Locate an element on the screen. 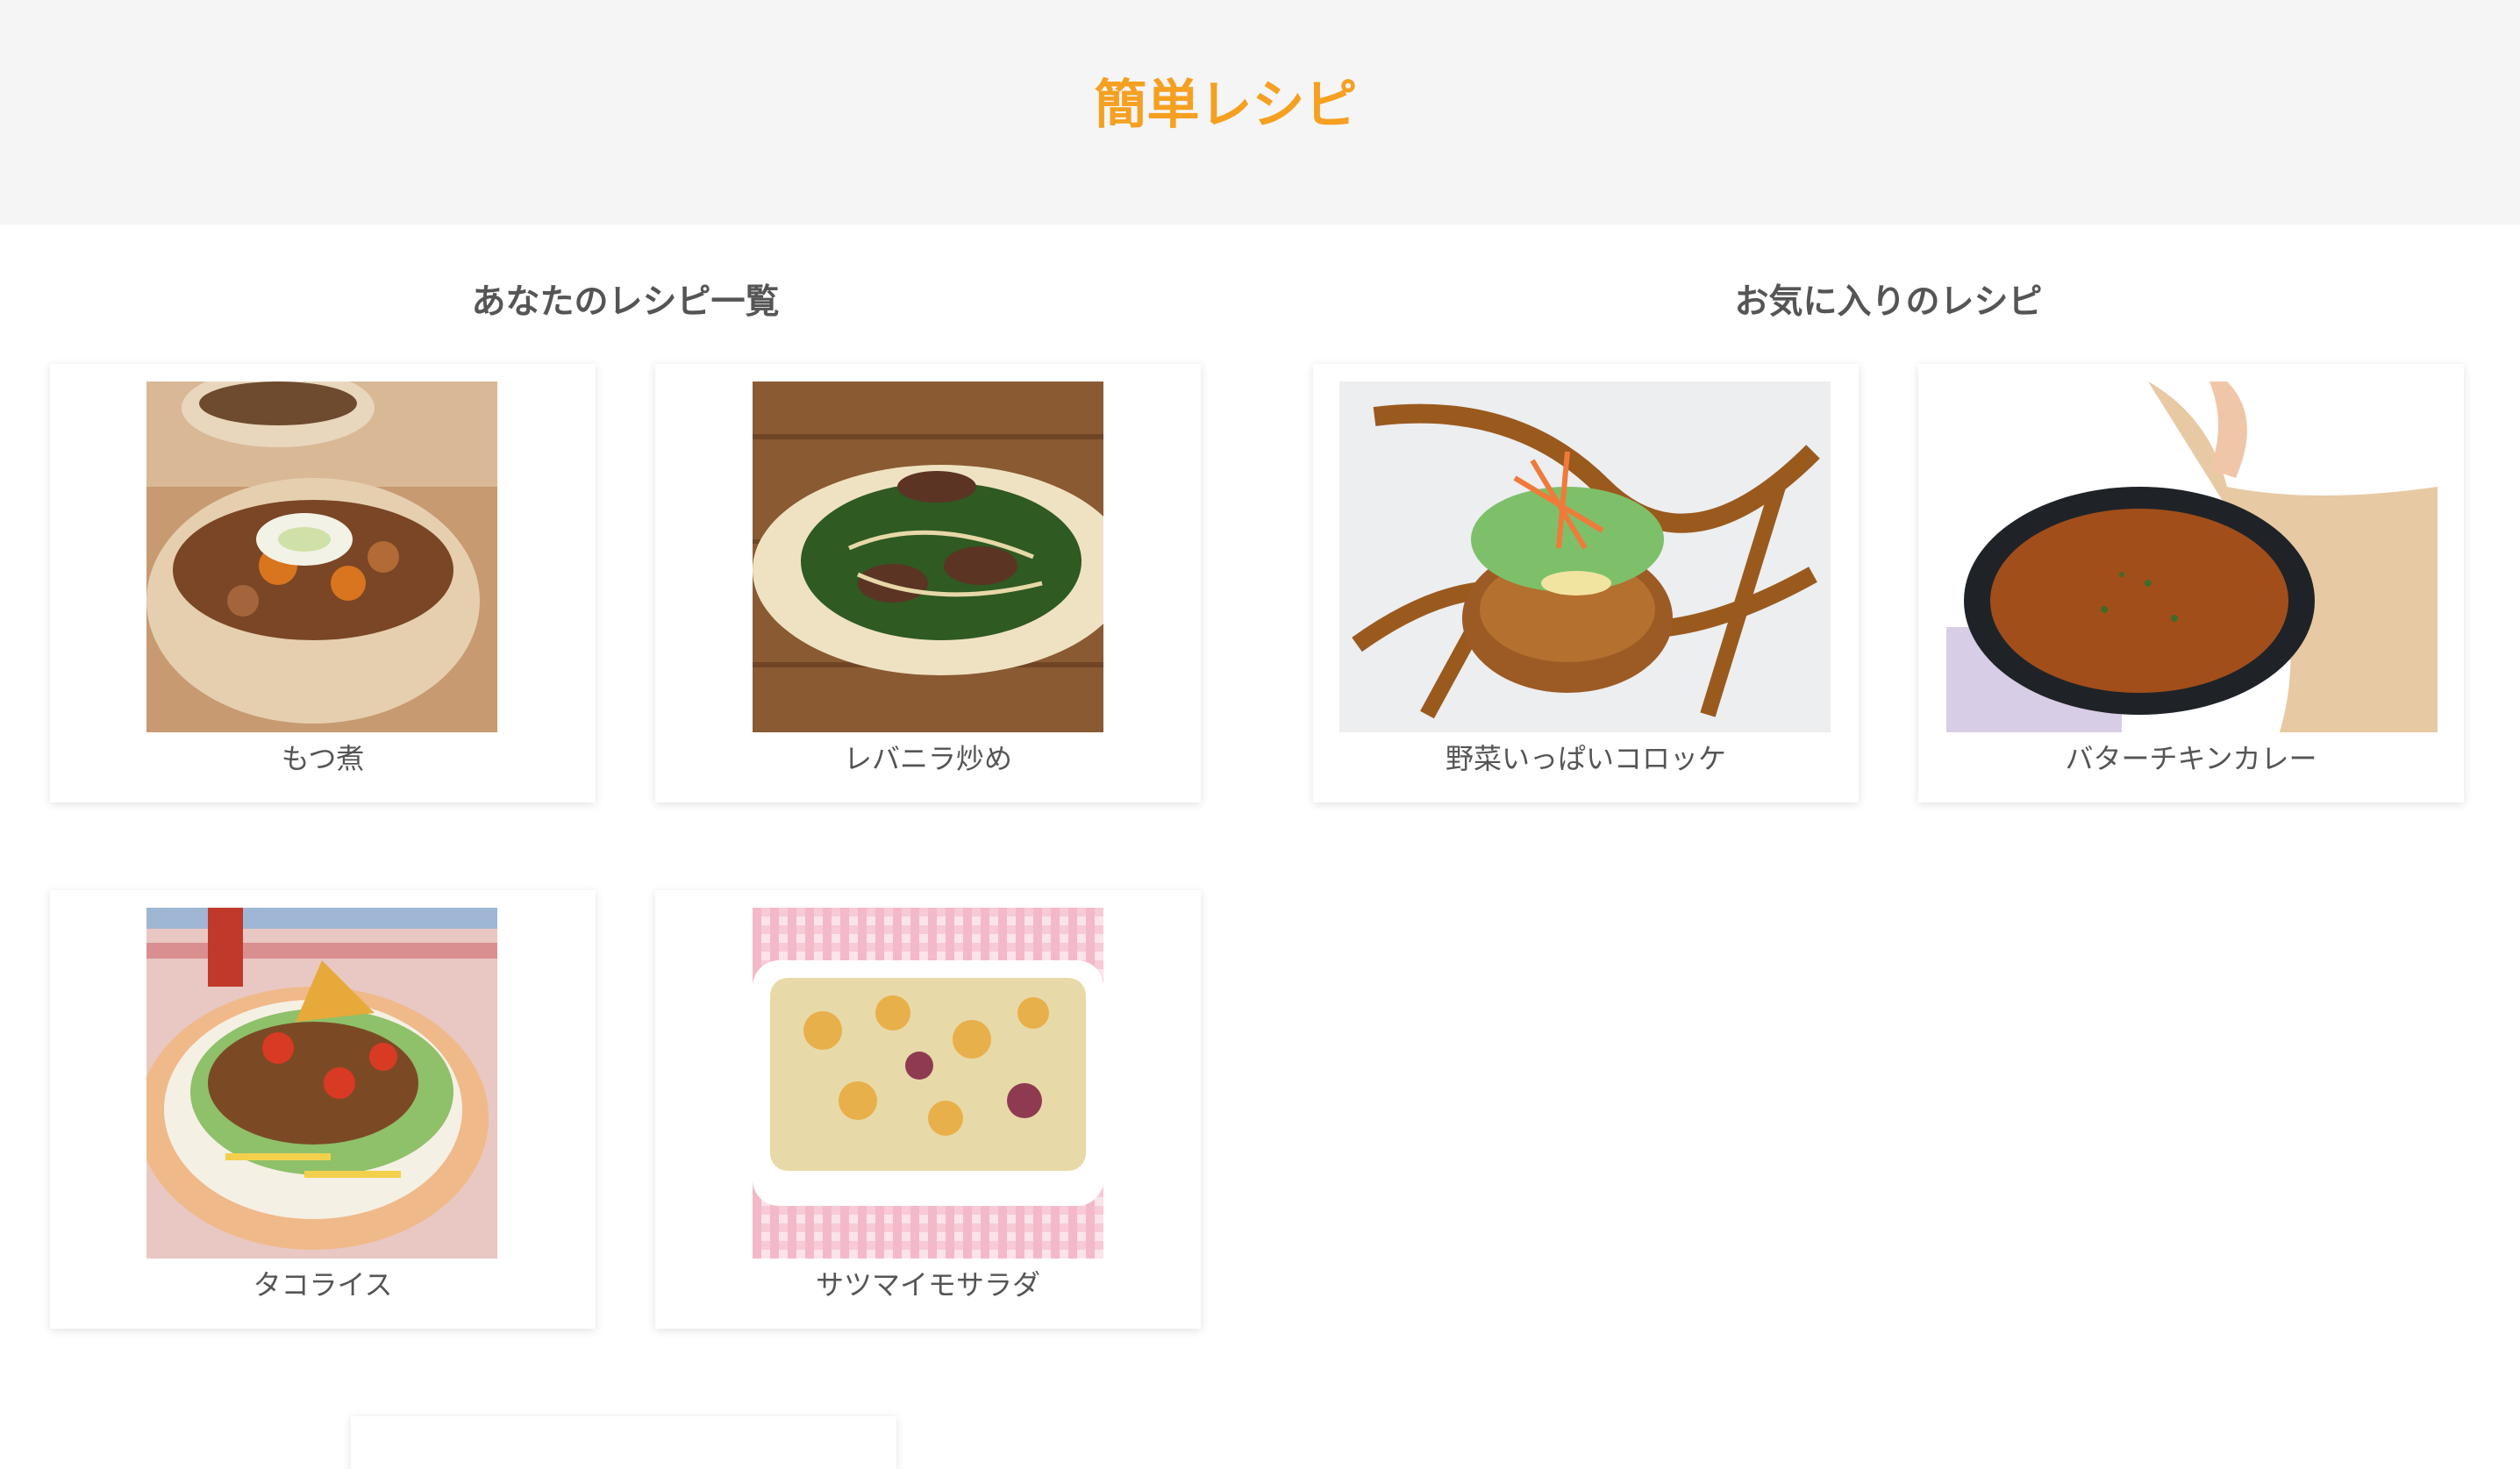 Image resolution: width=2520 pixels, height=1469 pixels. recipe-name: もつ煮 is located at coordinates (323, 758).